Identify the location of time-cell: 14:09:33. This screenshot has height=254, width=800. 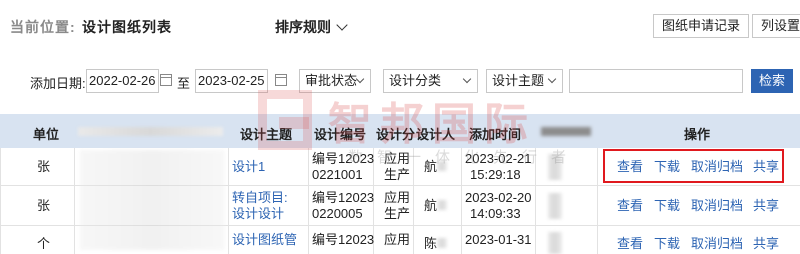
(495, 213).